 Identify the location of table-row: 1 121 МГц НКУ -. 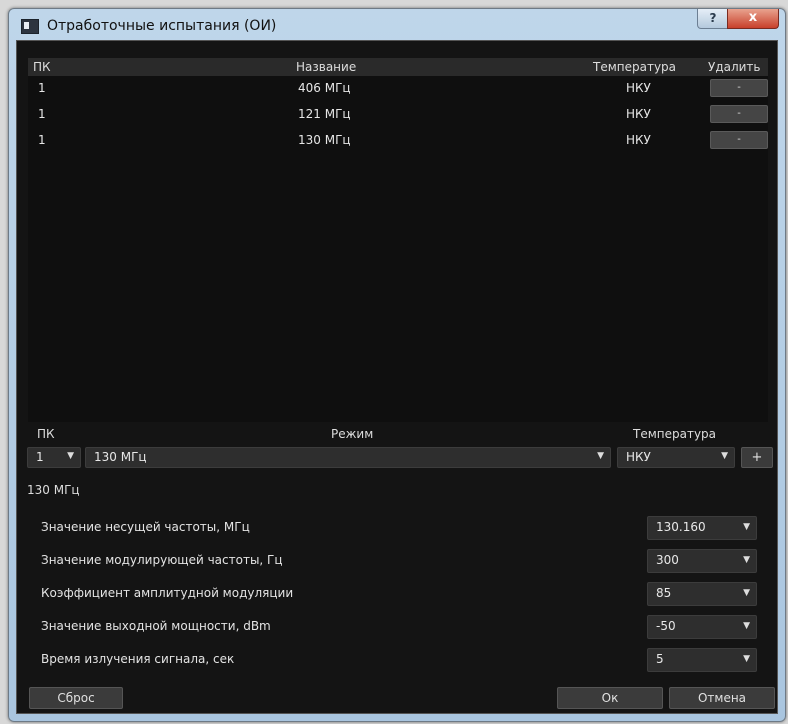
(398, 115).